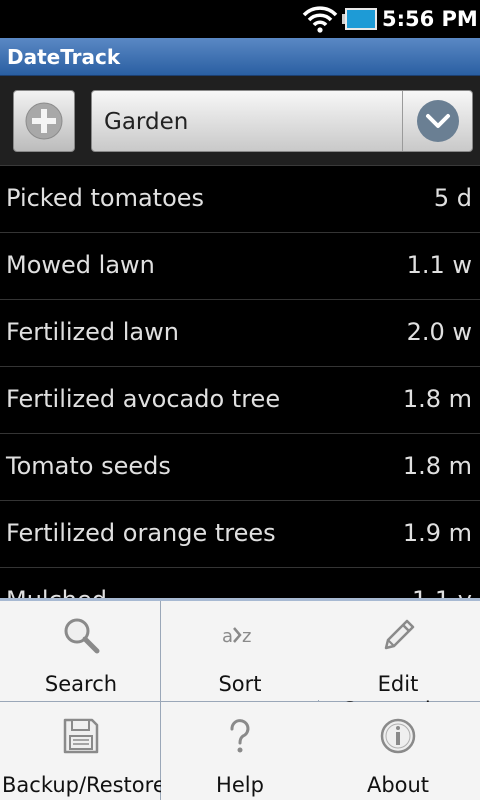  Describe the element at coordinates (246, 636) in the screenshot. I see `svg-text: z` at that location.